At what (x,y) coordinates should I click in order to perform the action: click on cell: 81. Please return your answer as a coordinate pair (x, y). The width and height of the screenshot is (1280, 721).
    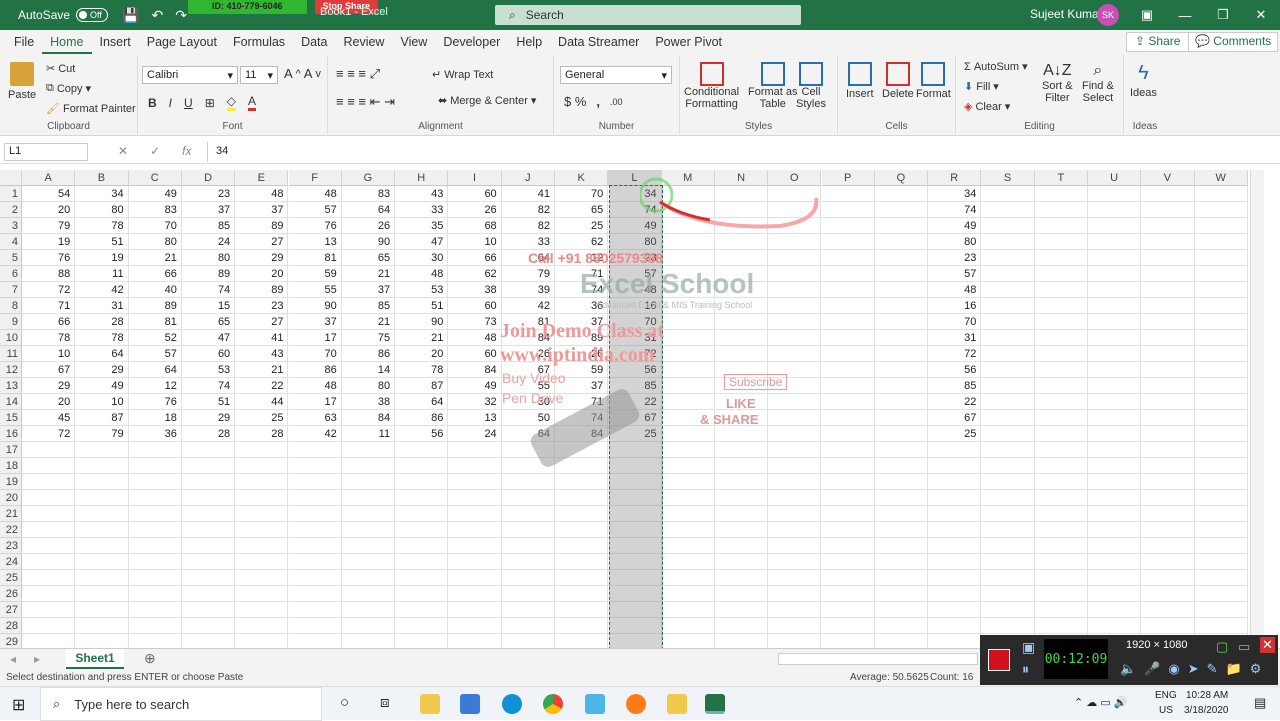
    Looking at the image, I should click on (528, 322).